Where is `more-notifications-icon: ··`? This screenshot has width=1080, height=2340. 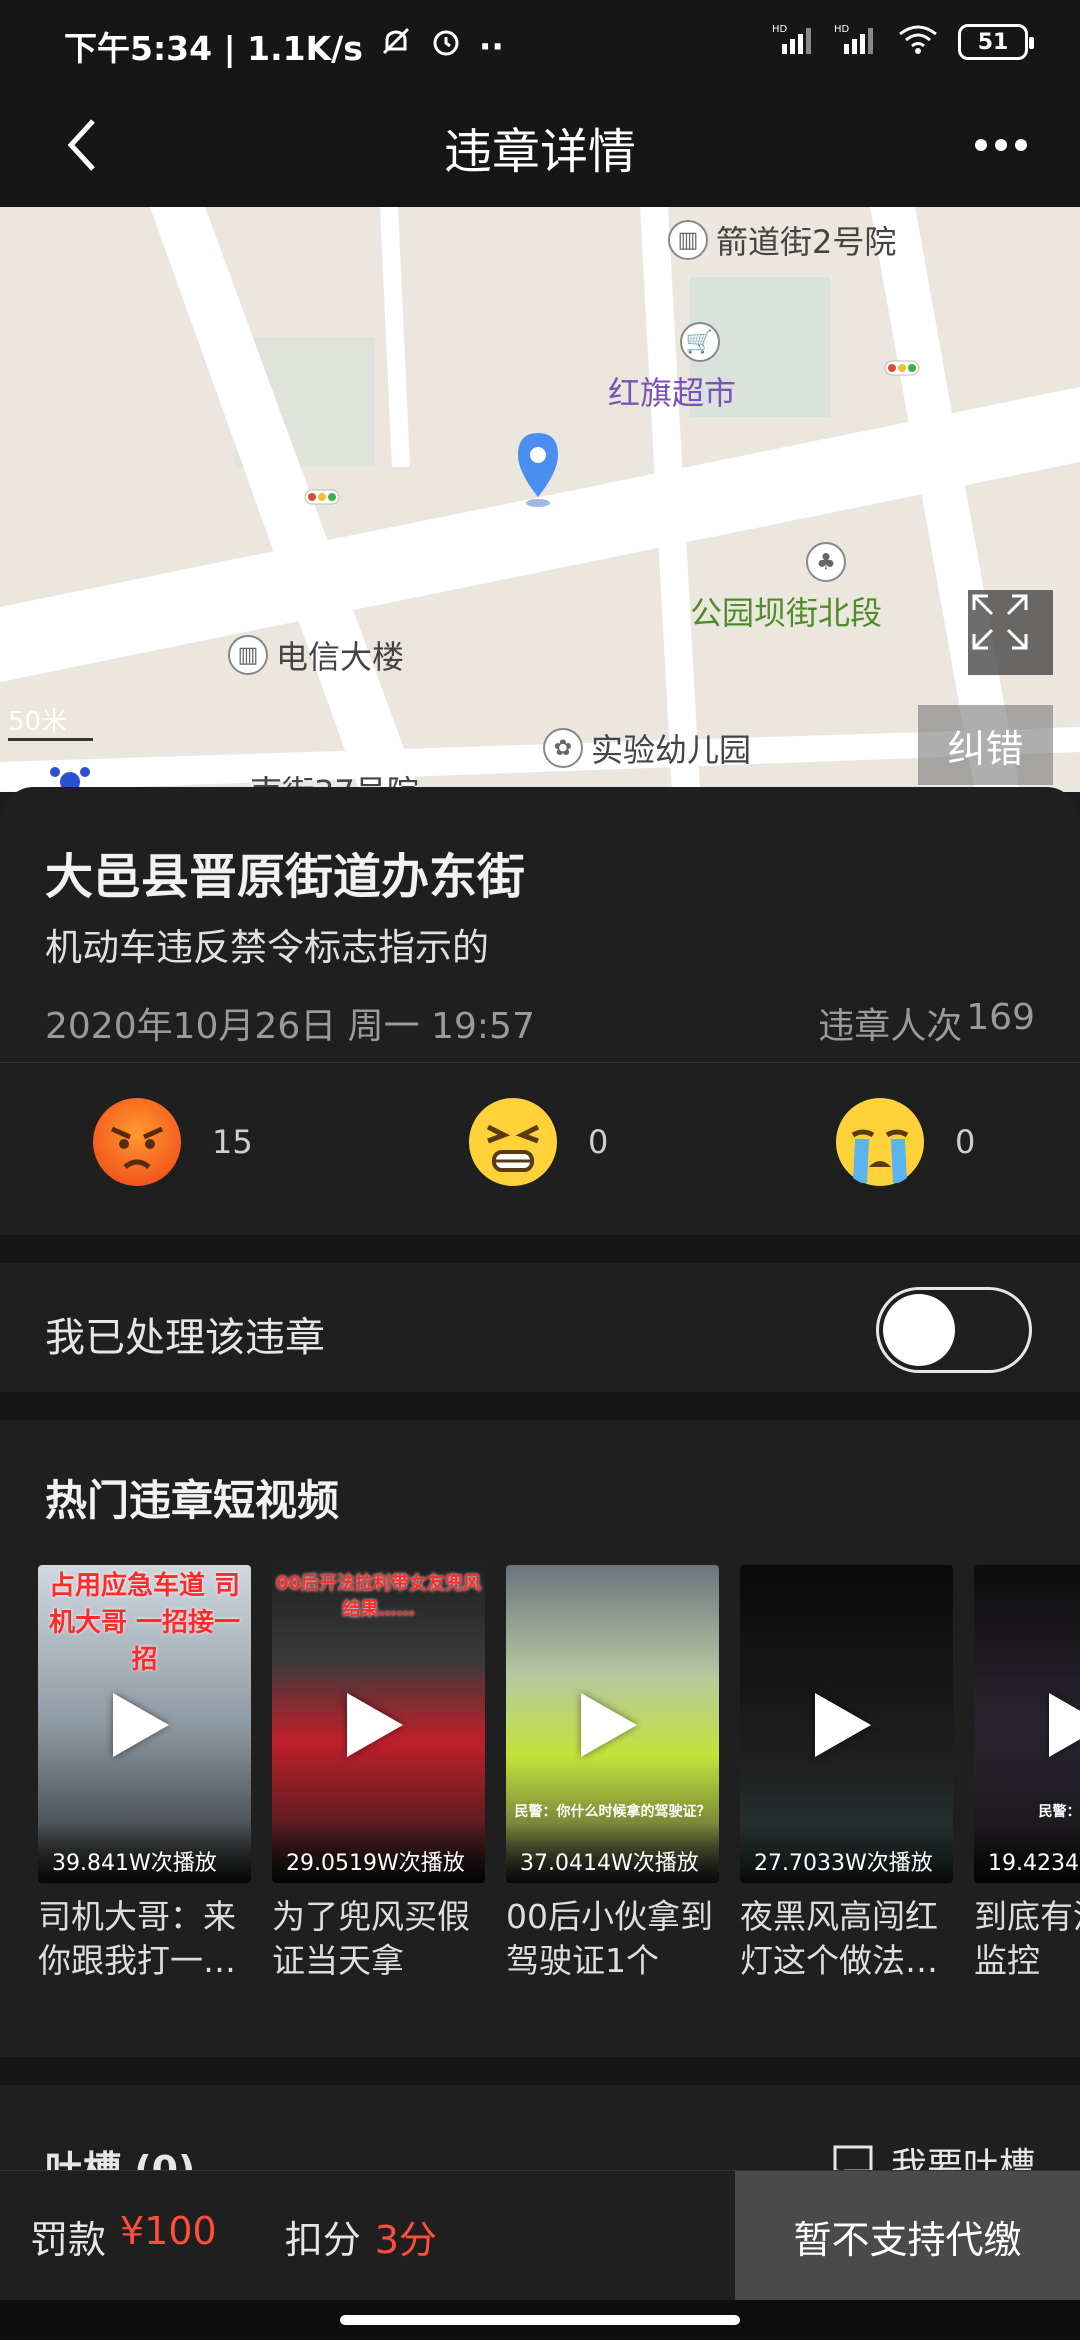 more-notifications-icon: ·· is located at coordinates (491, 46).